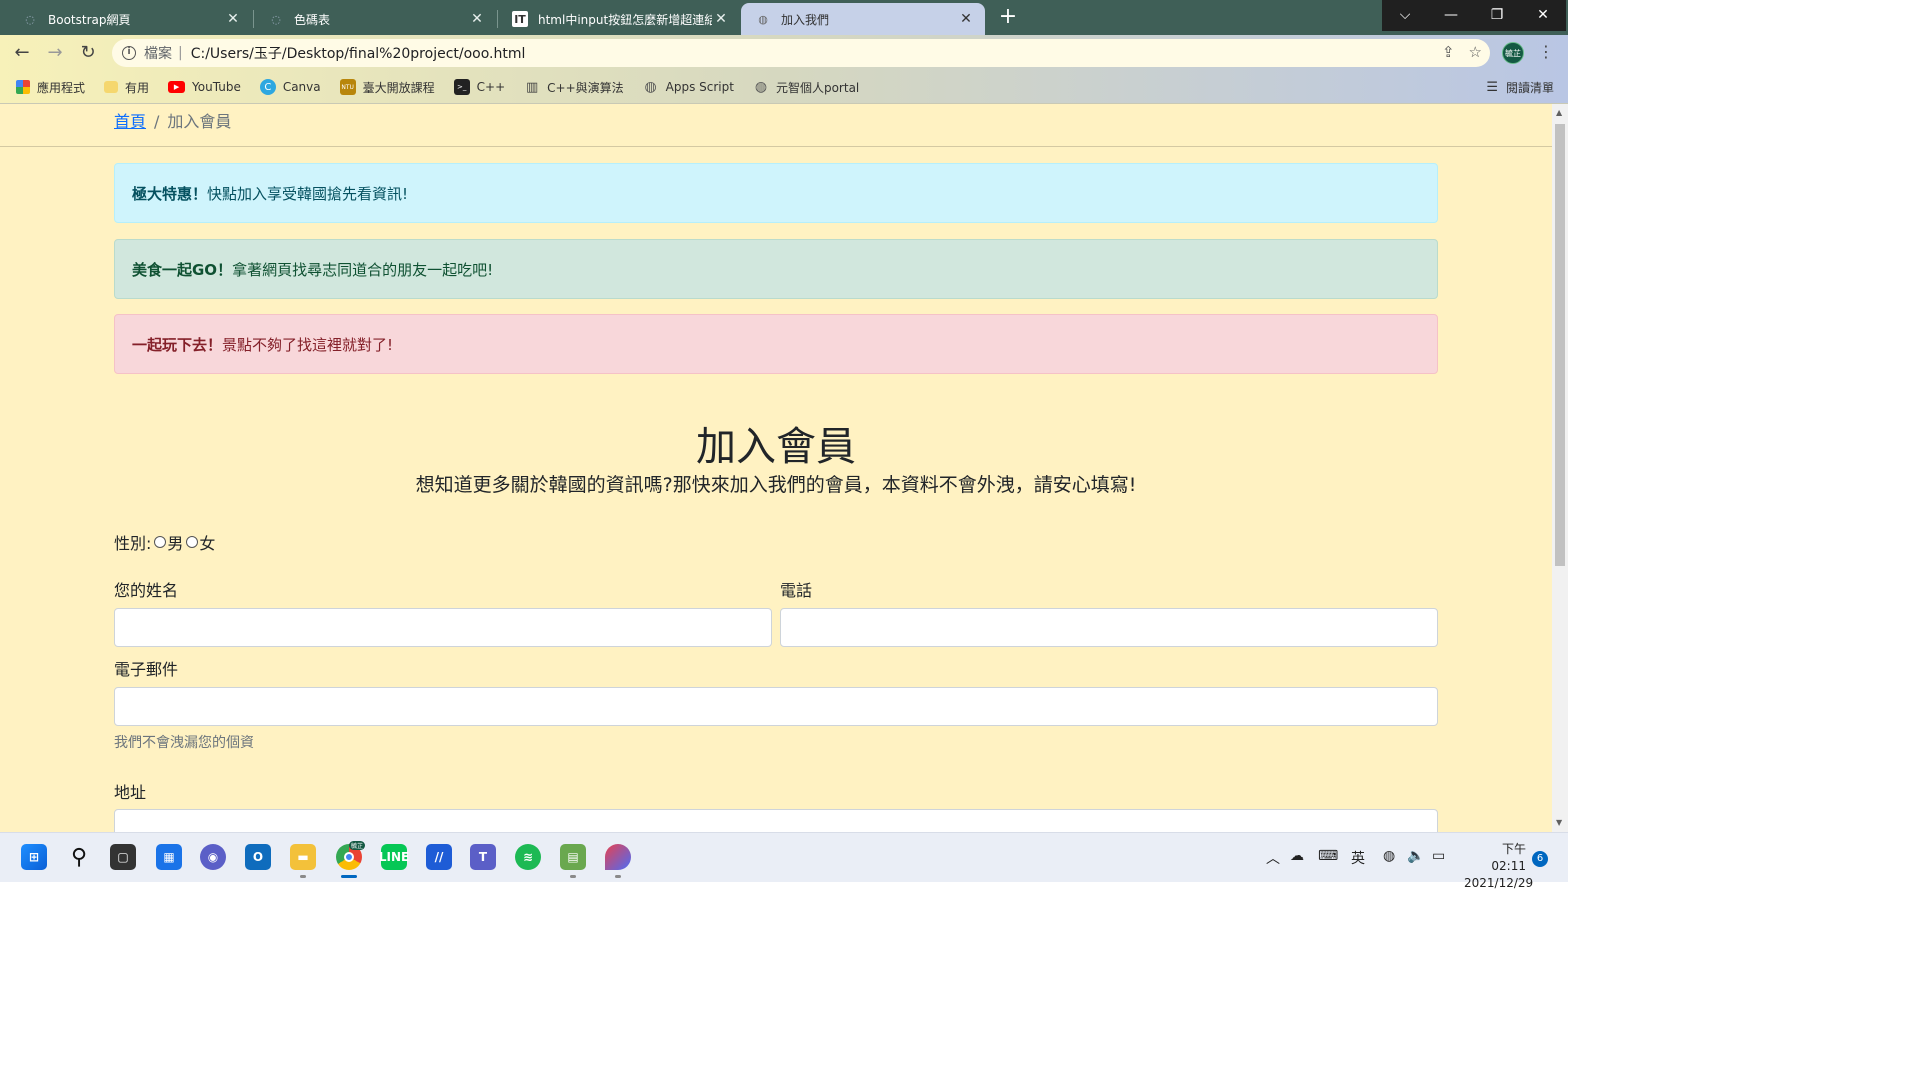 The height and width of the screenshot is (1080, 1920). What do you see at coordinates (520, 19) in the screenshot?
I see `it-favicon-icon: IT` at bounding box center [520, 19].